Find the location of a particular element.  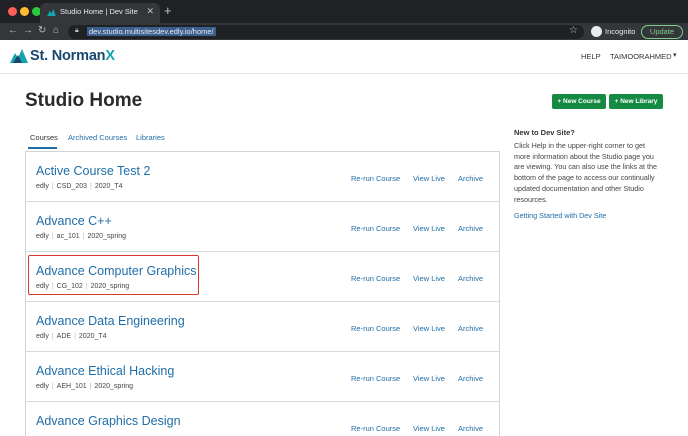

course-number: ac_101 is located at coordinates (68, 236).